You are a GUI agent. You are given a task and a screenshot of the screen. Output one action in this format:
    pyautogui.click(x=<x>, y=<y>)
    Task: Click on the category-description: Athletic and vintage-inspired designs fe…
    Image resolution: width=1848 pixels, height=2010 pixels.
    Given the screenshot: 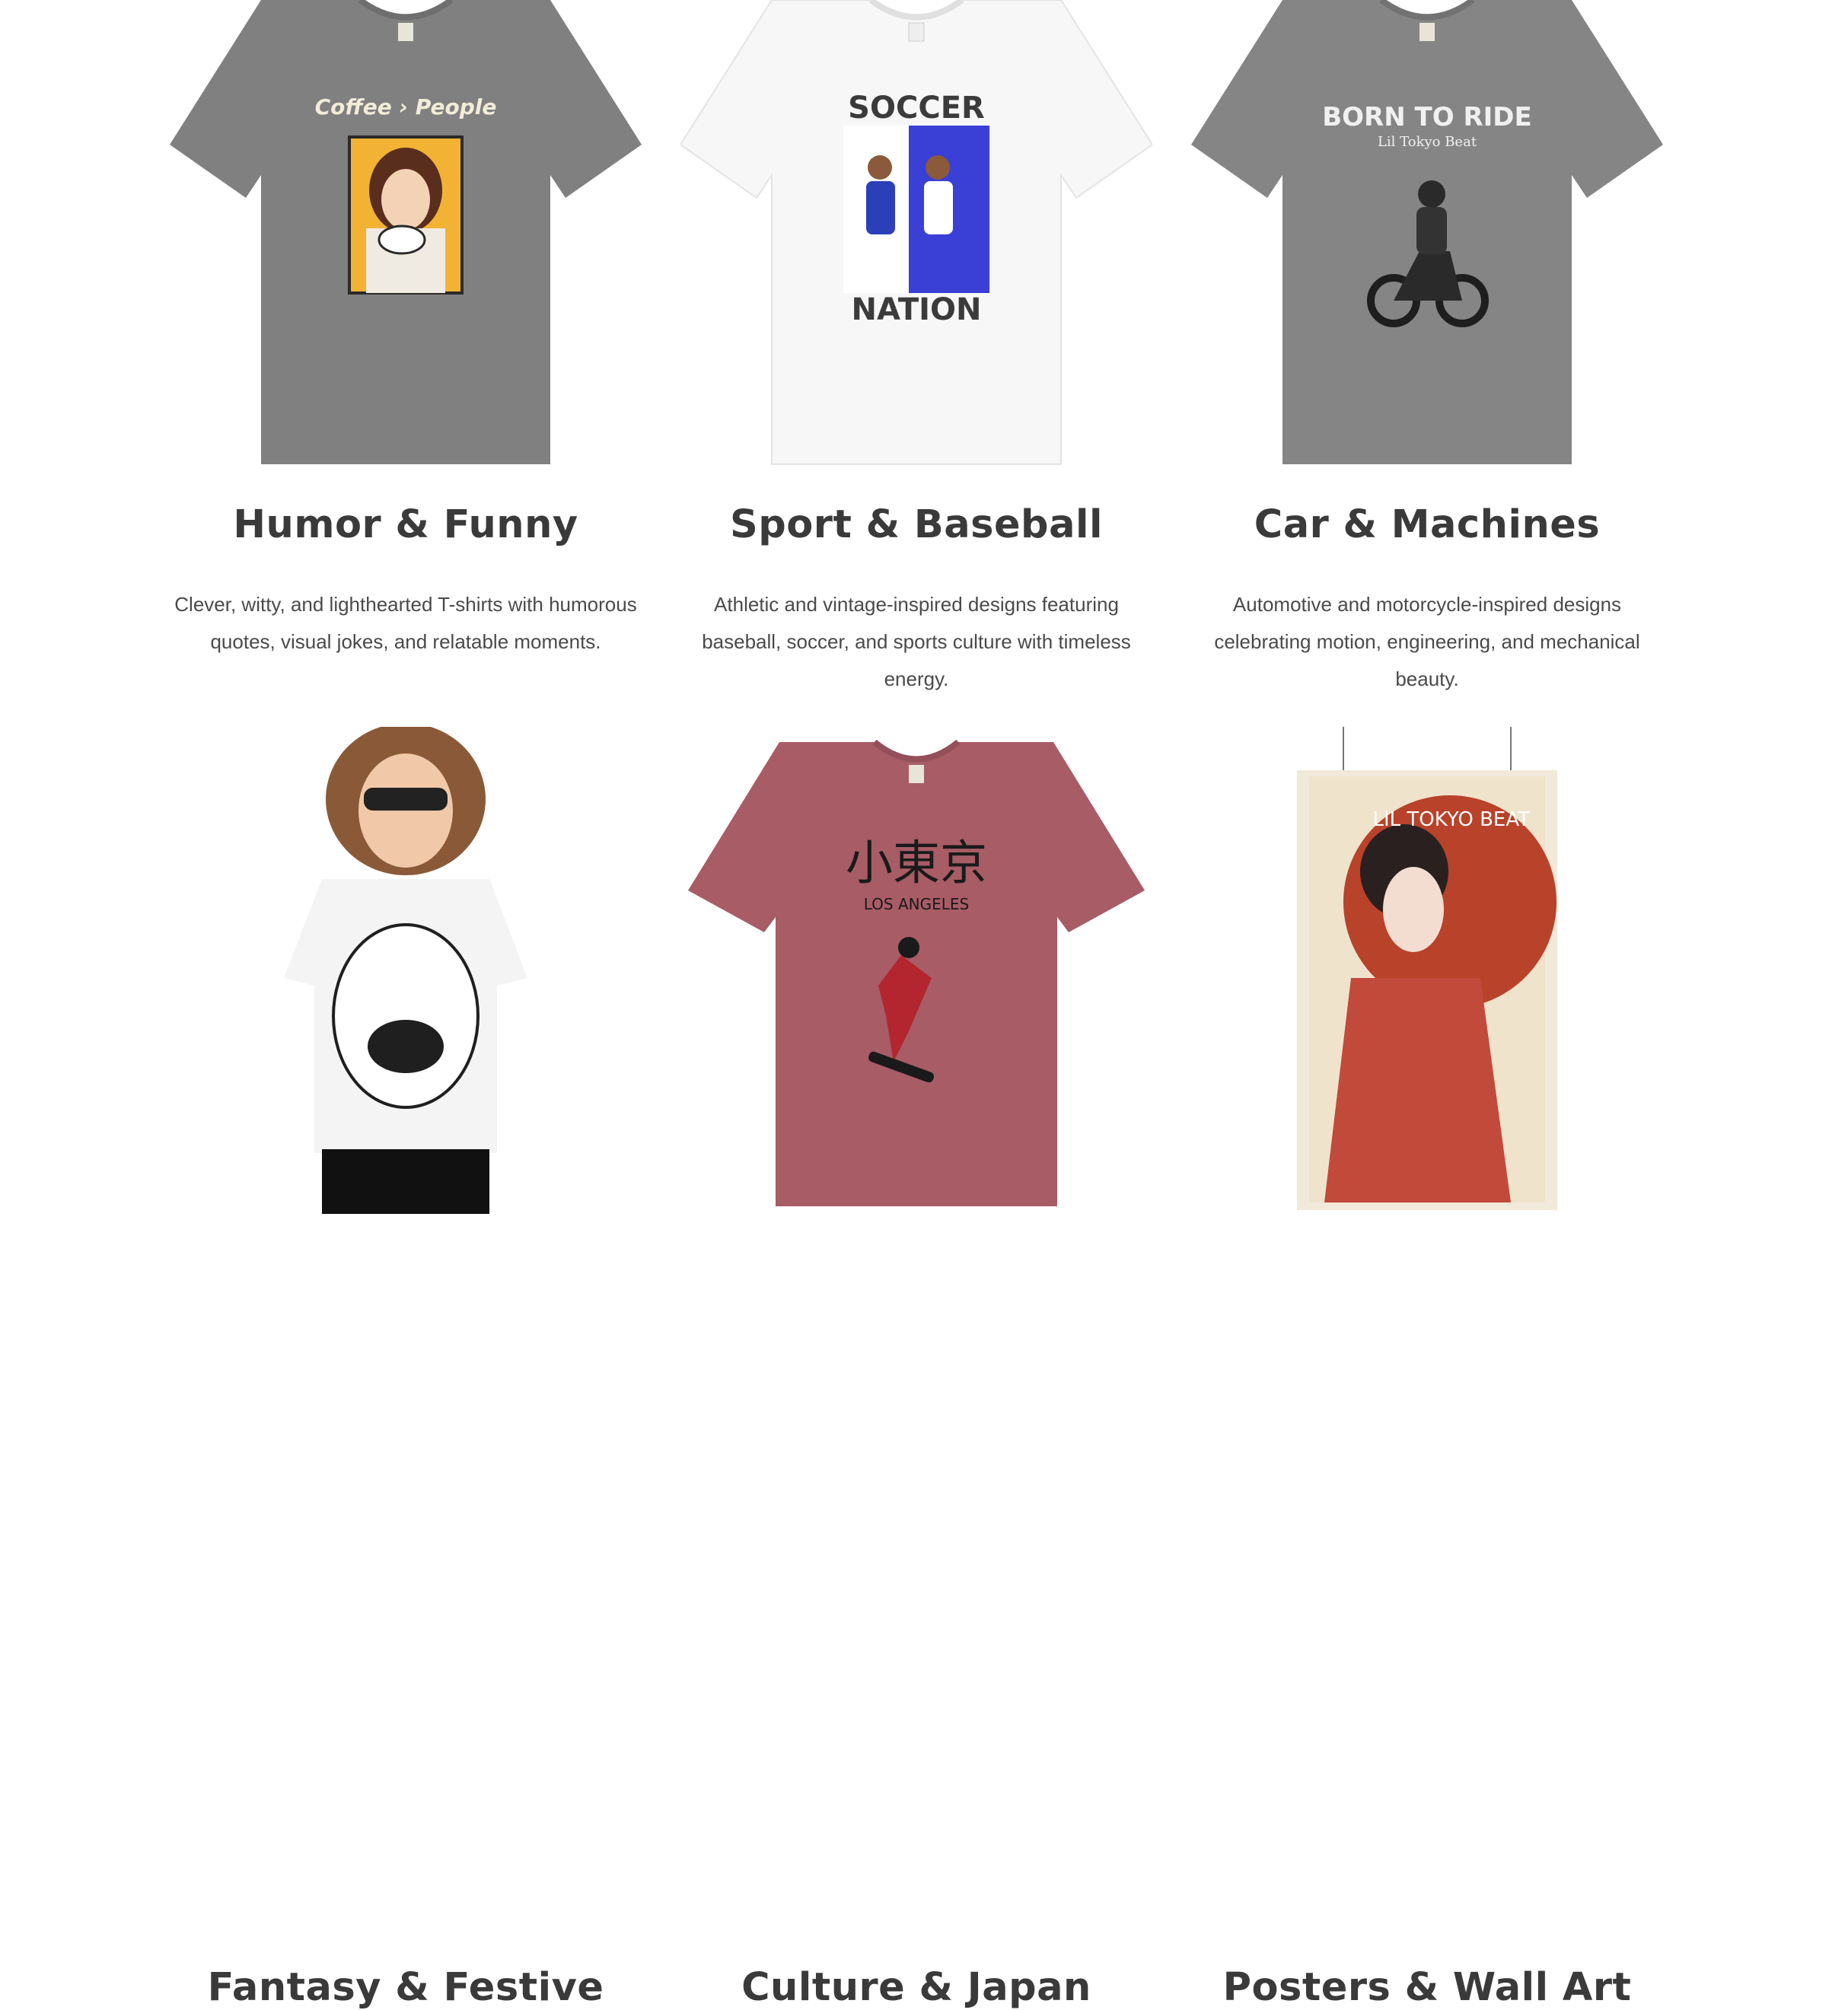 What is the action you would take?
    pyautogui.click(x=916, y=641)
    